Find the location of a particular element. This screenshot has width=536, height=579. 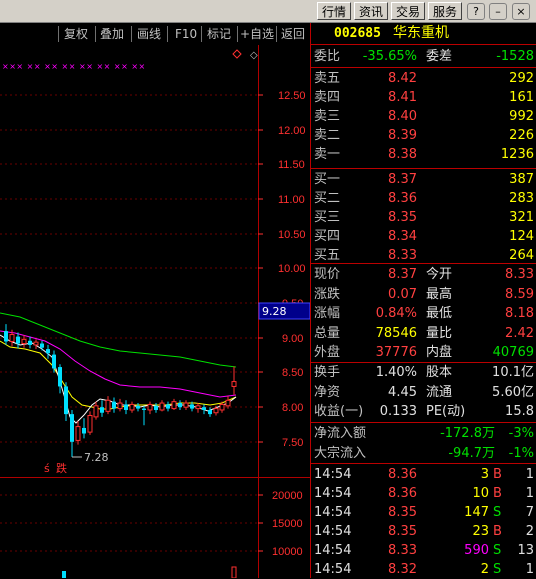

order-level-volume: 387 is located at coordinates (521, 179).